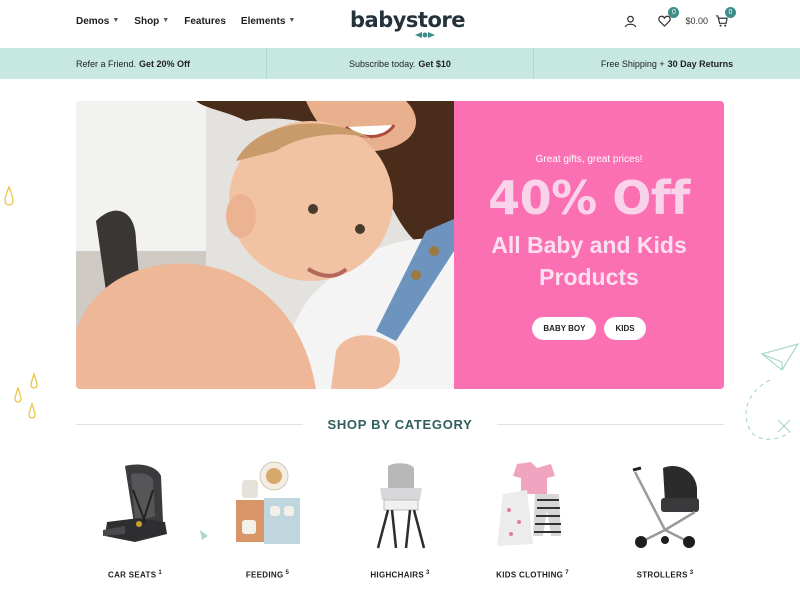 This screenshot has height=600, width=800. I want to click on cart-count-badge: 0, so click(730, 12).